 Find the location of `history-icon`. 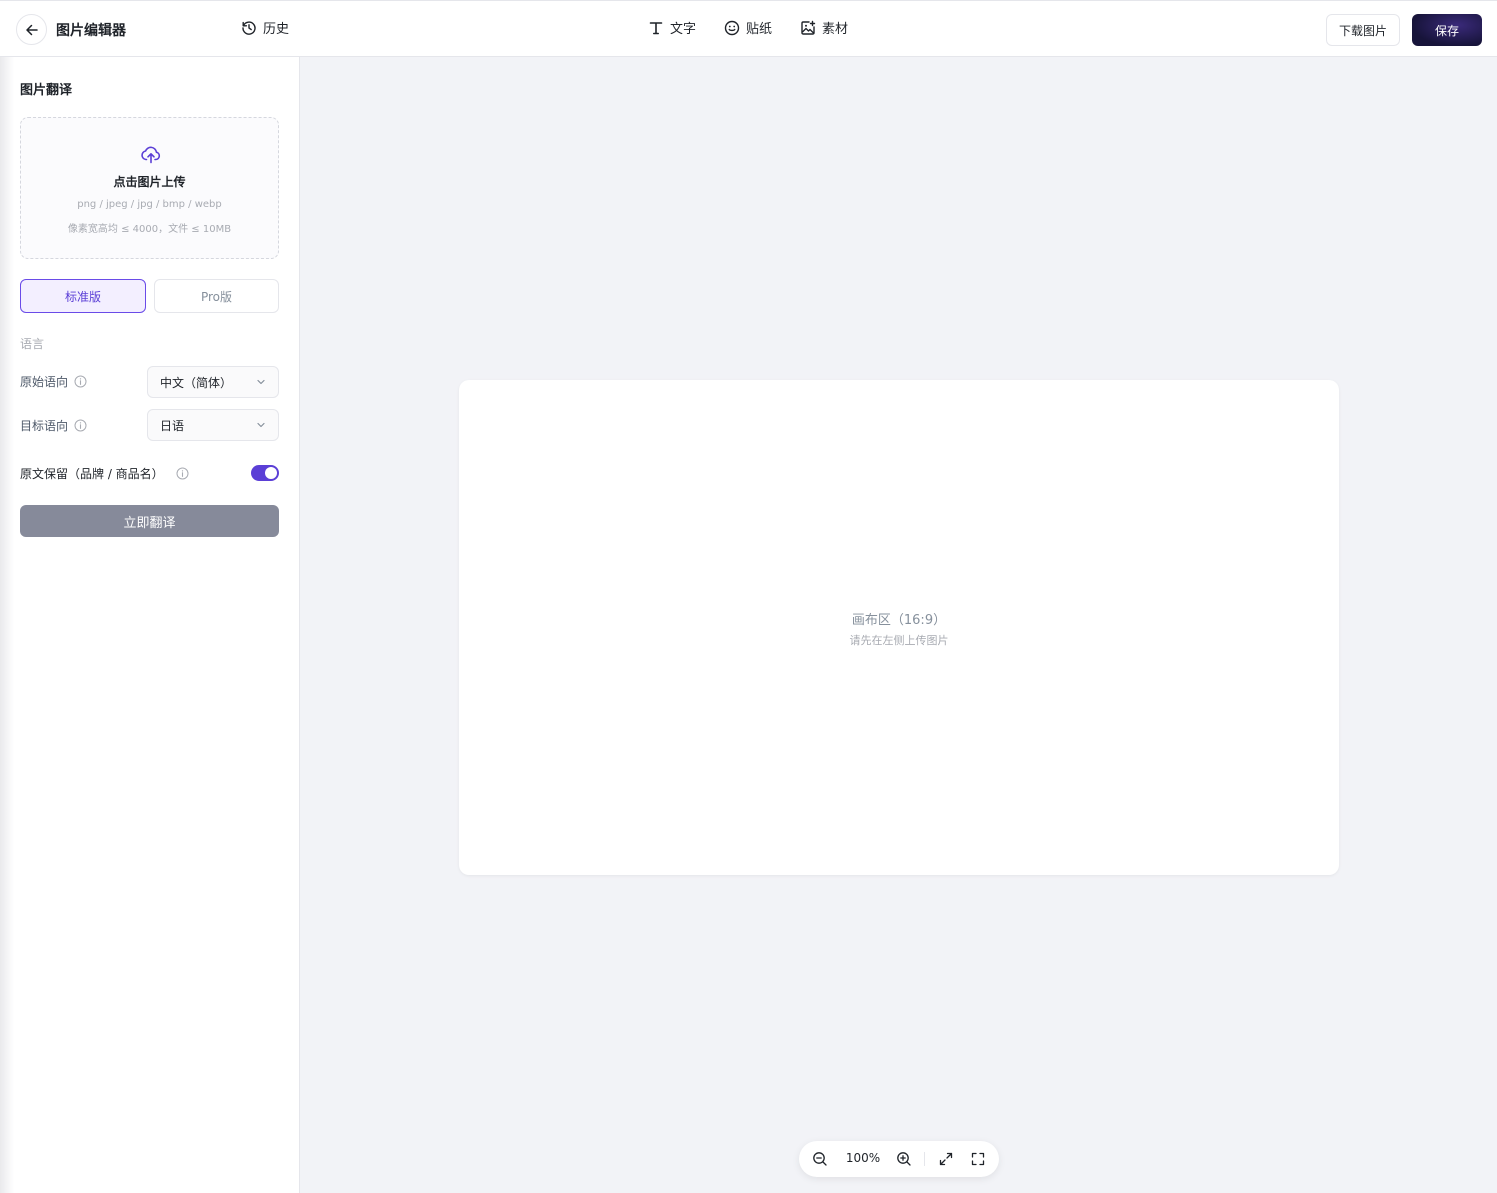

history-icon is located at coordinates (249, 28).